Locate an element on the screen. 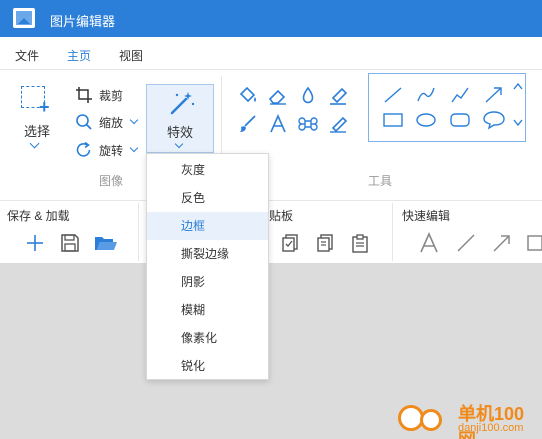 This screenshot has width=542, height=439. site-watermark: 单机100网 danji100.com is located at coordinates (469, 418).